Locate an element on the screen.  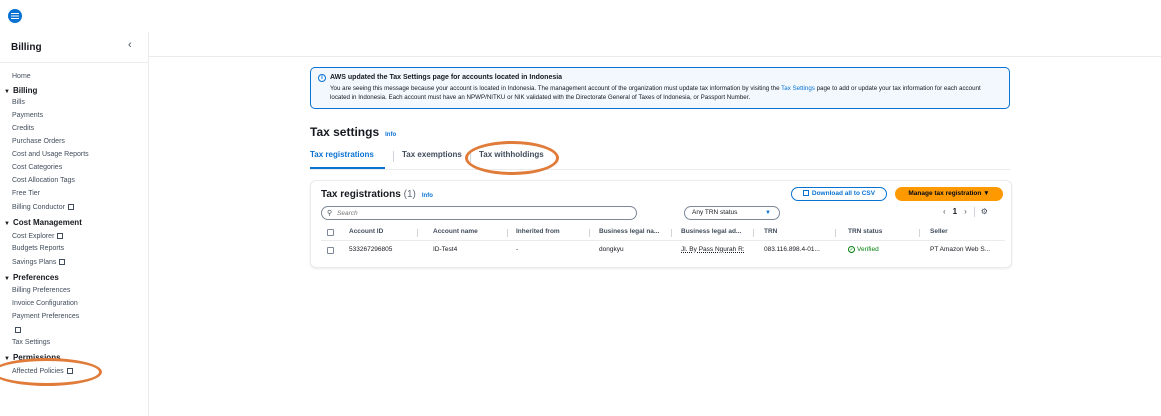
sidebar-item-label: Preferences is located at coordinates (35, 277).